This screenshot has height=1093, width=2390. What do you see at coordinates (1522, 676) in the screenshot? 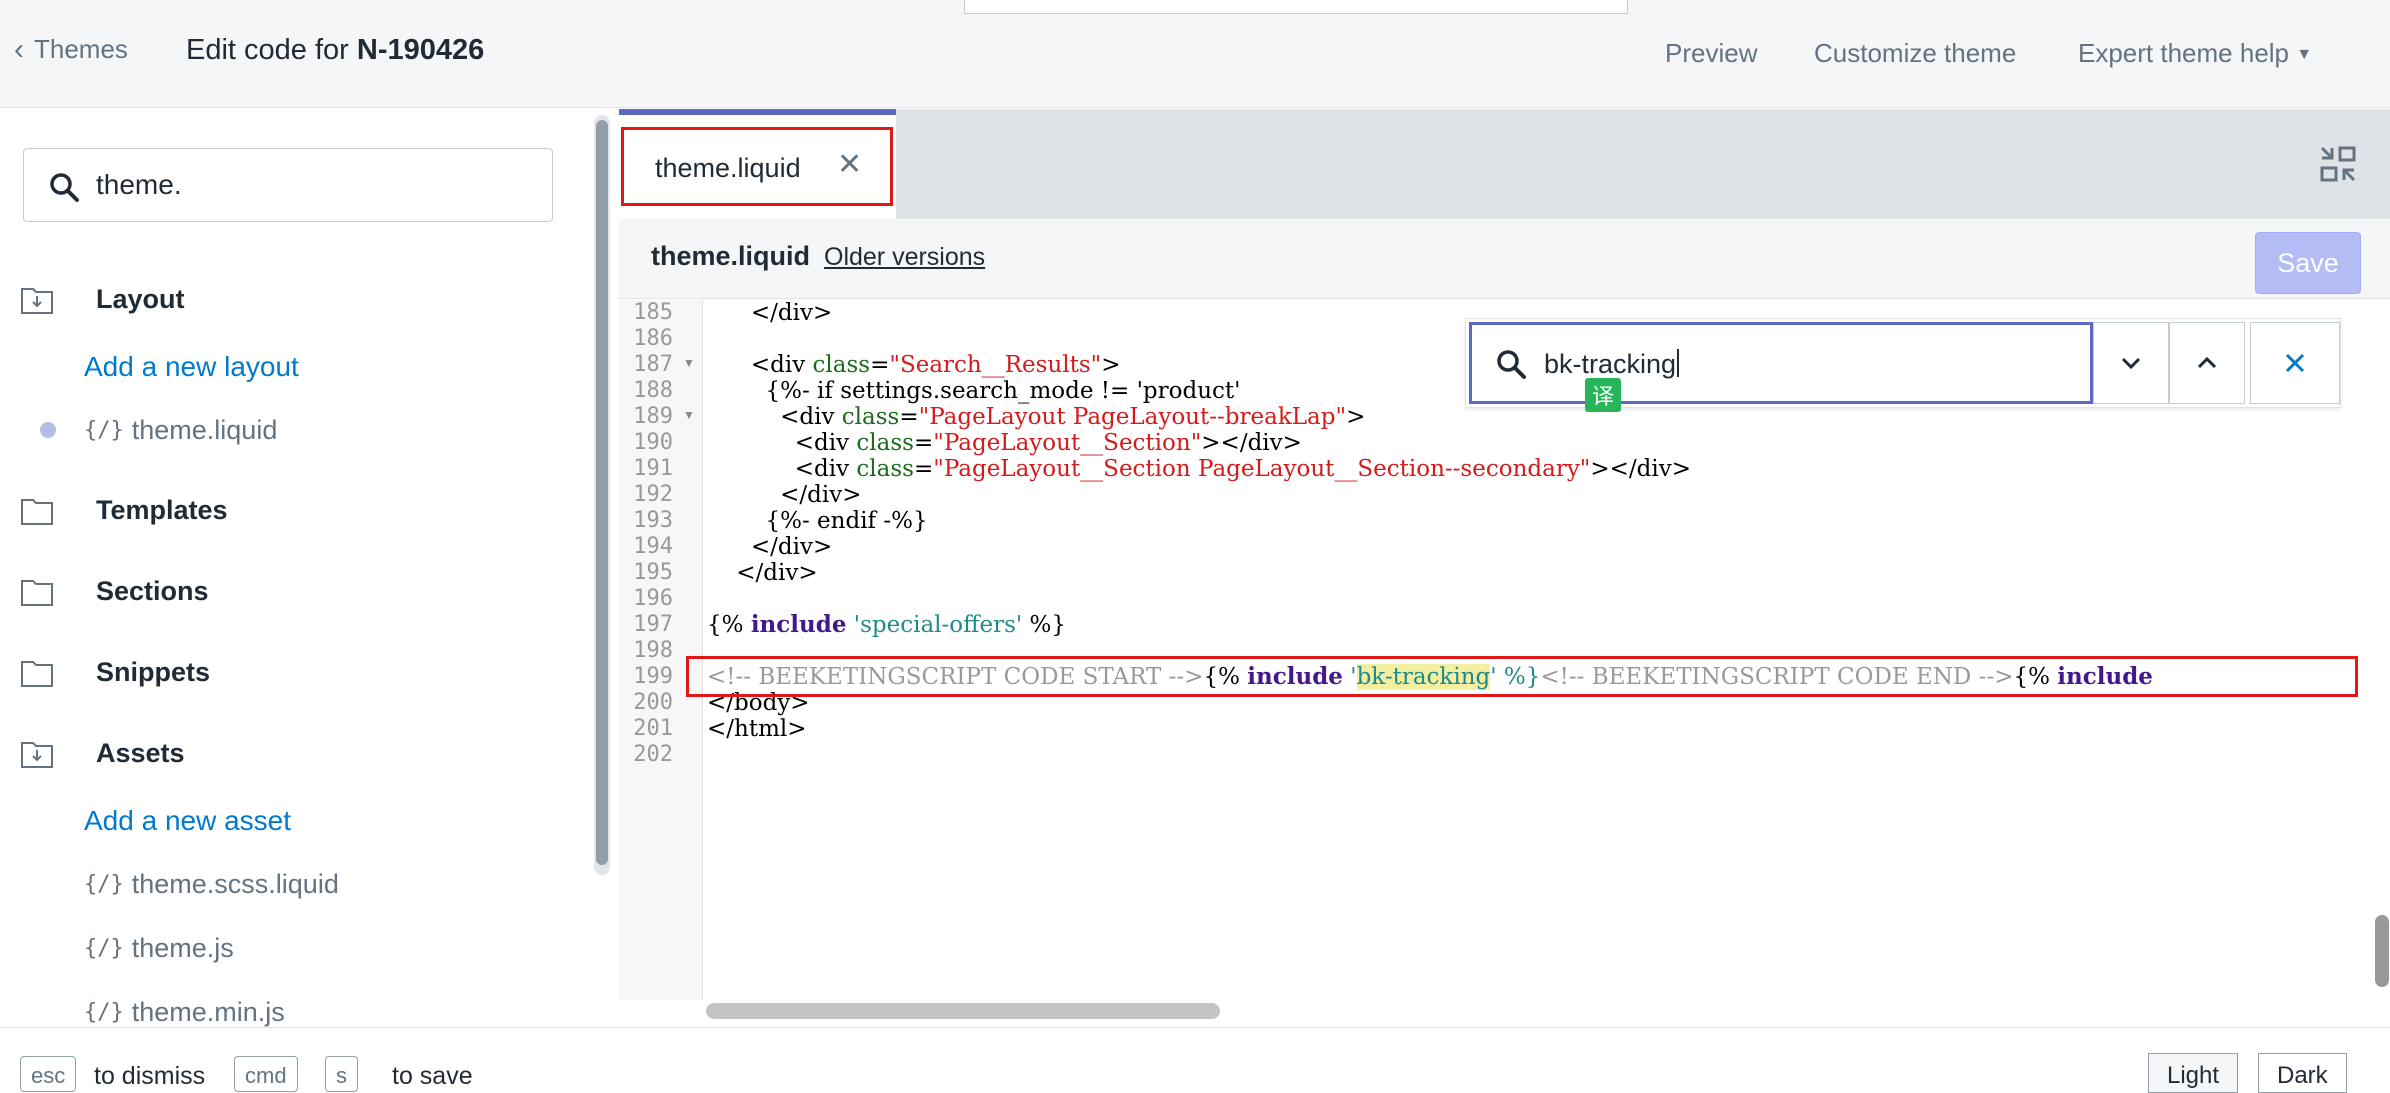
I see `line-highlight-box` at bounding box center [1522, 676].